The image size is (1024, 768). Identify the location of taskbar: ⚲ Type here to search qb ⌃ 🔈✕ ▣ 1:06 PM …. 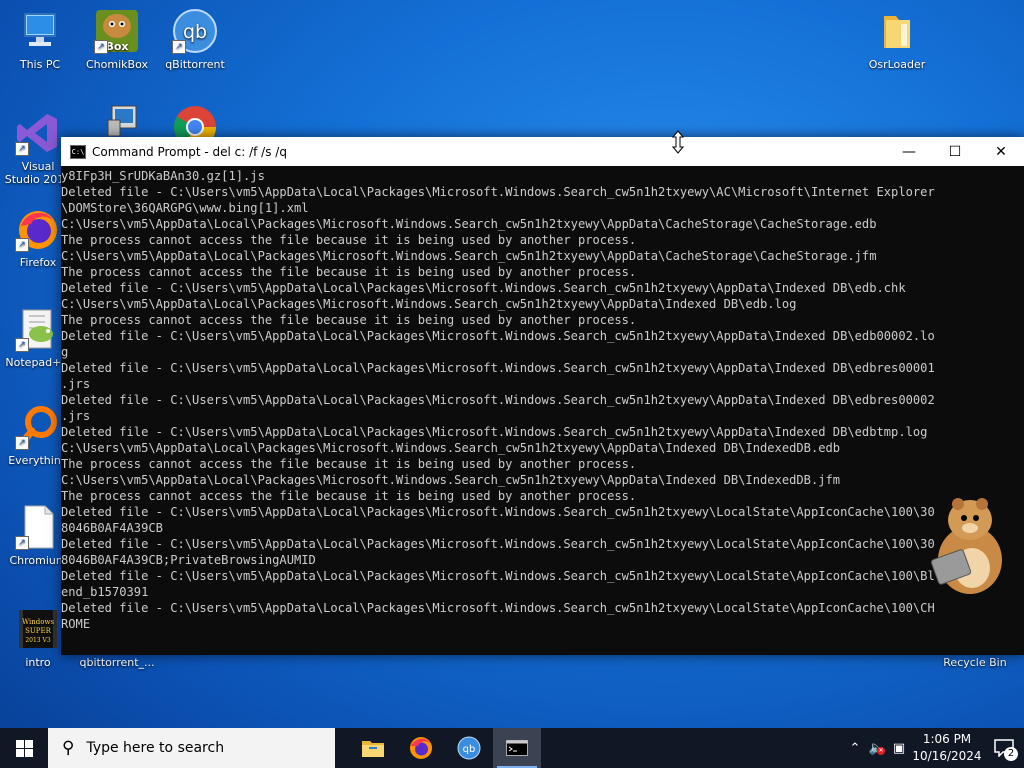
(512, 748).